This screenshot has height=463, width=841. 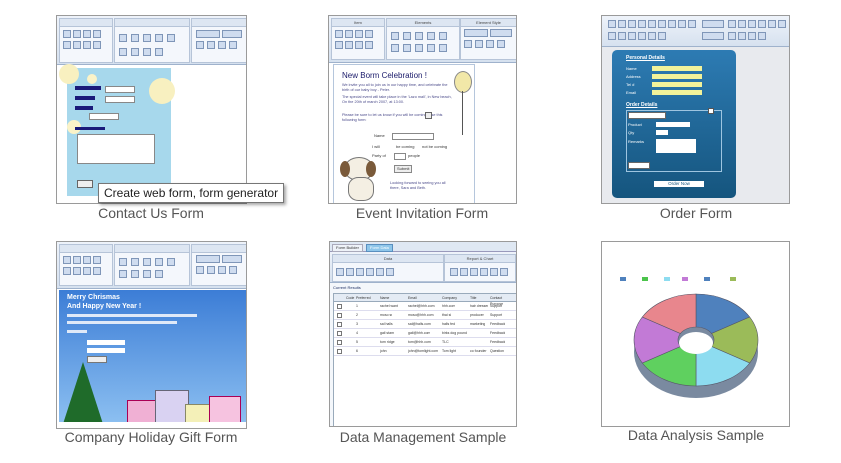 What do you see at coordinates (388, 259) in the screenshot?
I see `section-data: Data` at bounding box center [388, 259].